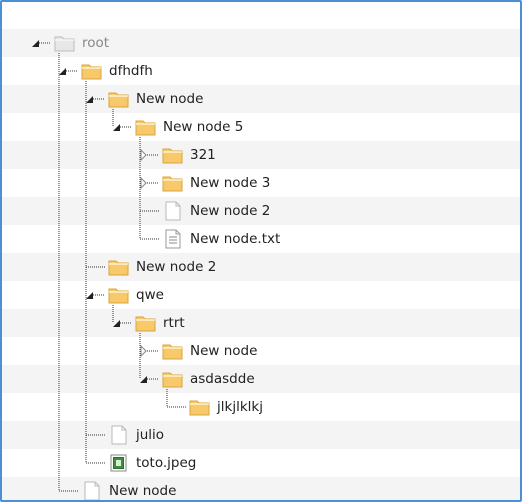  What do you see at coordinates (235, 239) in the screenshot?
I see `tree-node-label: New node.txt` at bounding box center [235, 239].